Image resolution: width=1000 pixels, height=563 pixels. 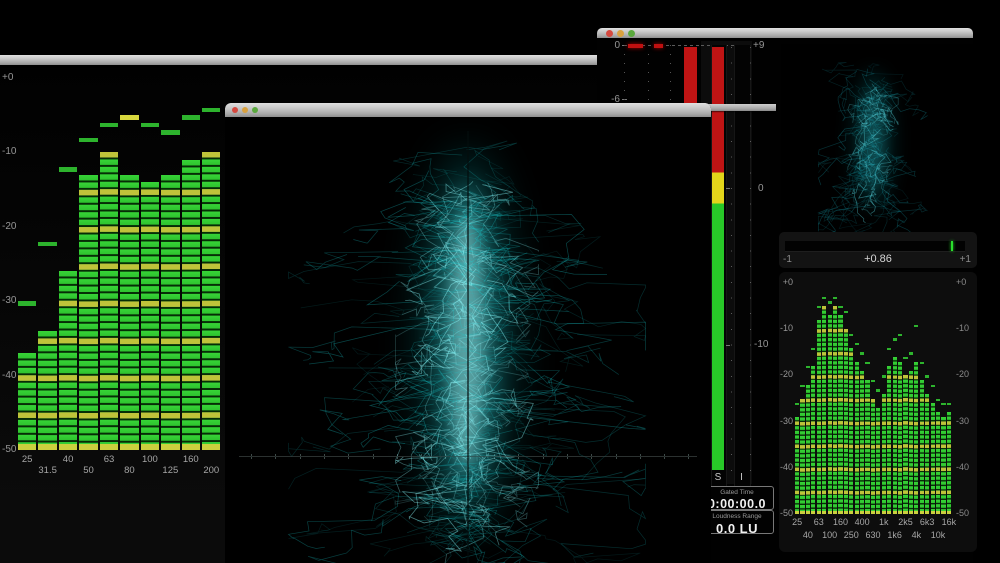 I want to click on correlation-panel: -1 +0.86 +1, so click(x=878, y=250).